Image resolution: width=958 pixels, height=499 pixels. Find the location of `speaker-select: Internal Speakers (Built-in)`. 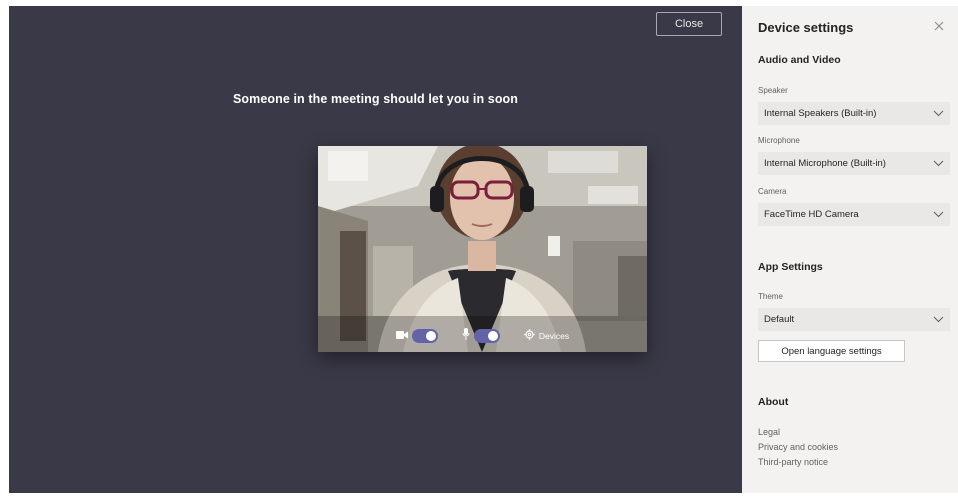

speaker-select: Internal Speakers (Built-in) is located at coordinates (854, 113).